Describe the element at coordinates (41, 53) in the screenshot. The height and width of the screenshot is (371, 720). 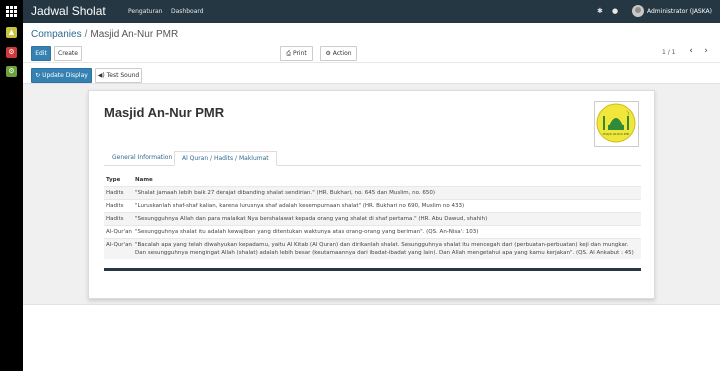
I see `edit-button: Edit` at that location.